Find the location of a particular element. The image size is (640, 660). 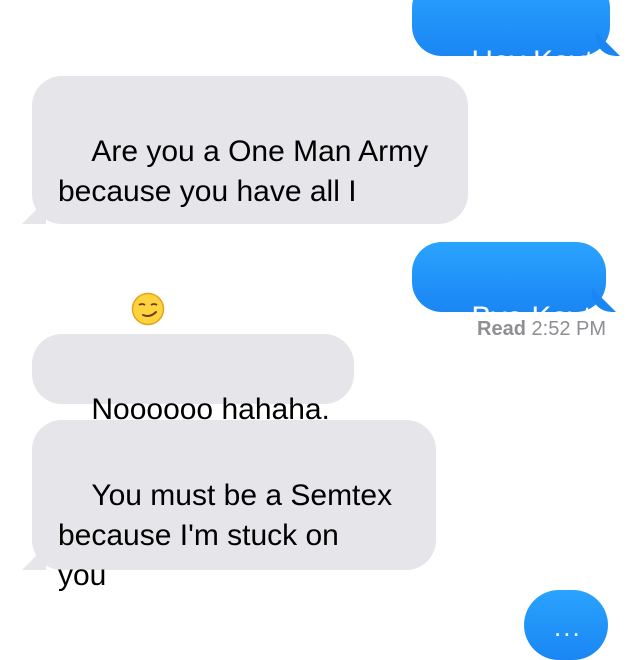

read-receipt: Read 2:52 PM is located at coordinates (541, 329).